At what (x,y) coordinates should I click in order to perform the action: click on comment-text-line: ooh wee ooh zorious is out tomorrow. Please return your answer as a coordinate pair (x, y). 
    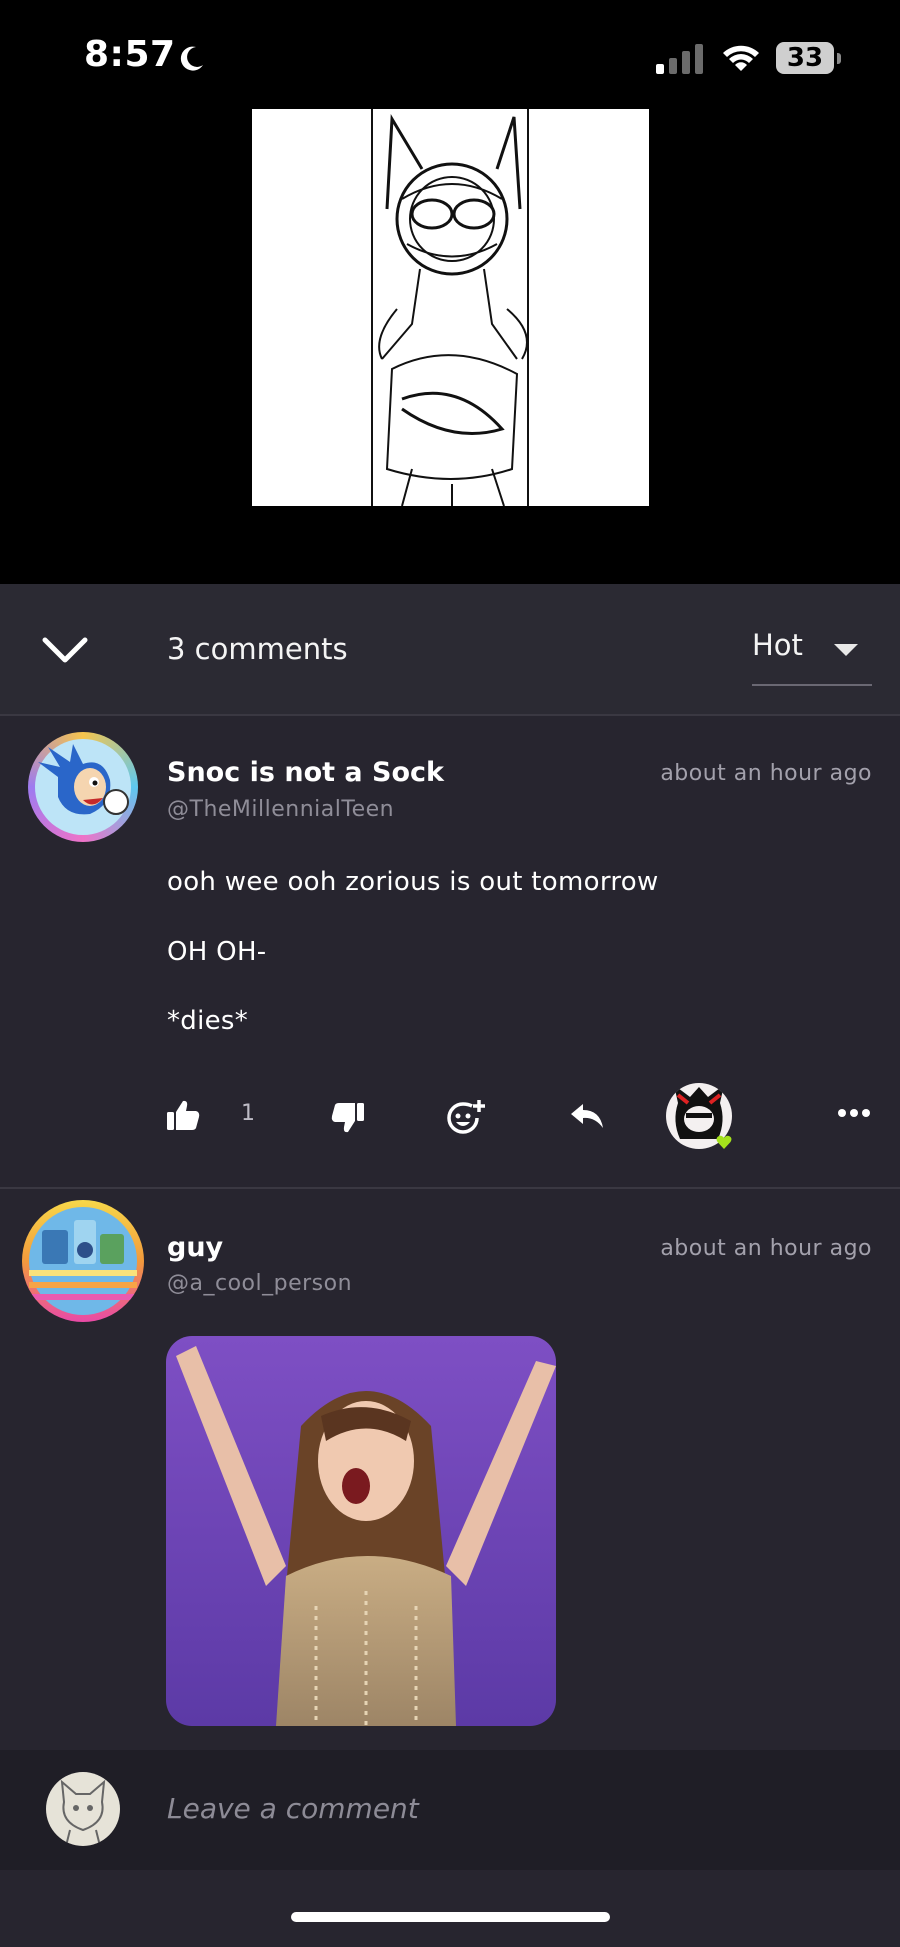
    Looking at the image, I should click on (413, 882).